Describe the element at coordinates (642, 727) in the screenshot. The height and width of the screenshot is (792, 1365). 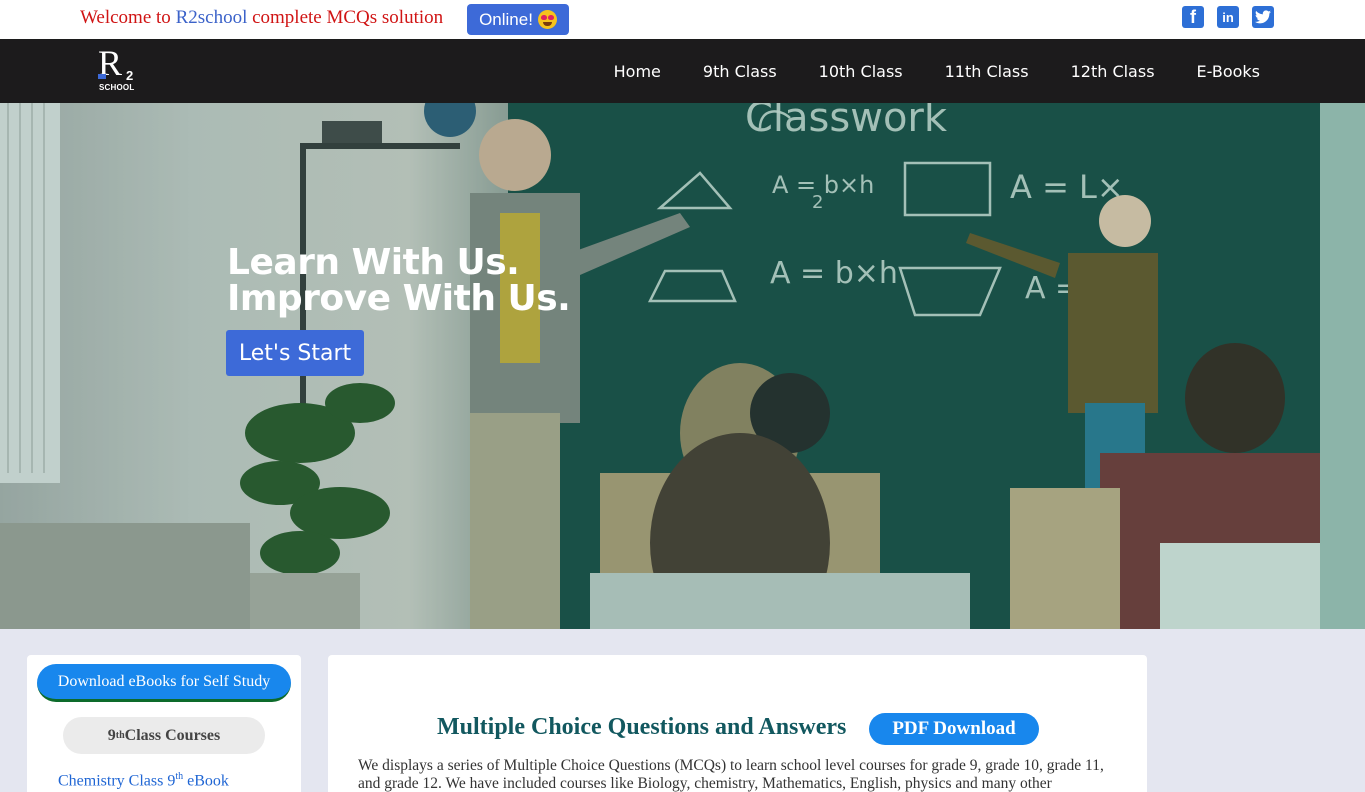
I see `page-title: Multiple Choice Questions and Answers` at that location.